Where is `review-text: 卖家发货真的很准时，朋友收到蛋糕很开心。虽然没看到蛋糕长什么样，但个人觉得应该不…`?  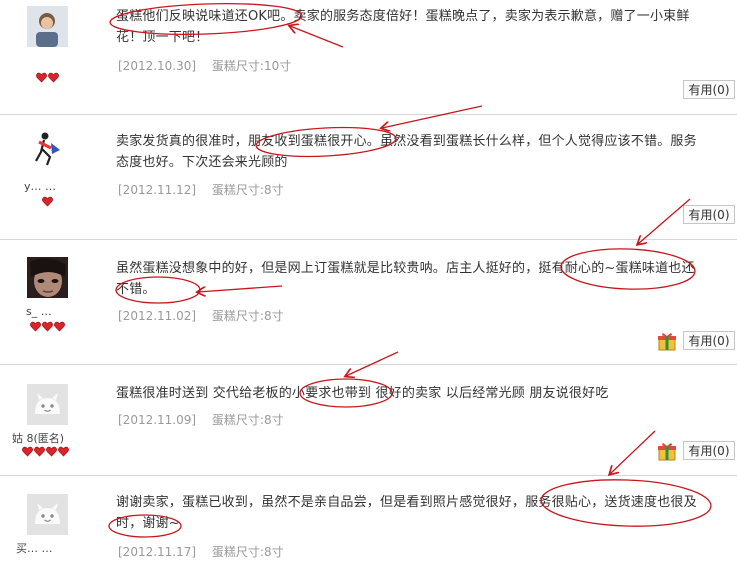
review-text: 卖家发货真的很准时，朋友收到蛋糕很开心。虽然没看到蛋糕长什么样，但个人觉得应该不… is located at coordinates (406, 152).